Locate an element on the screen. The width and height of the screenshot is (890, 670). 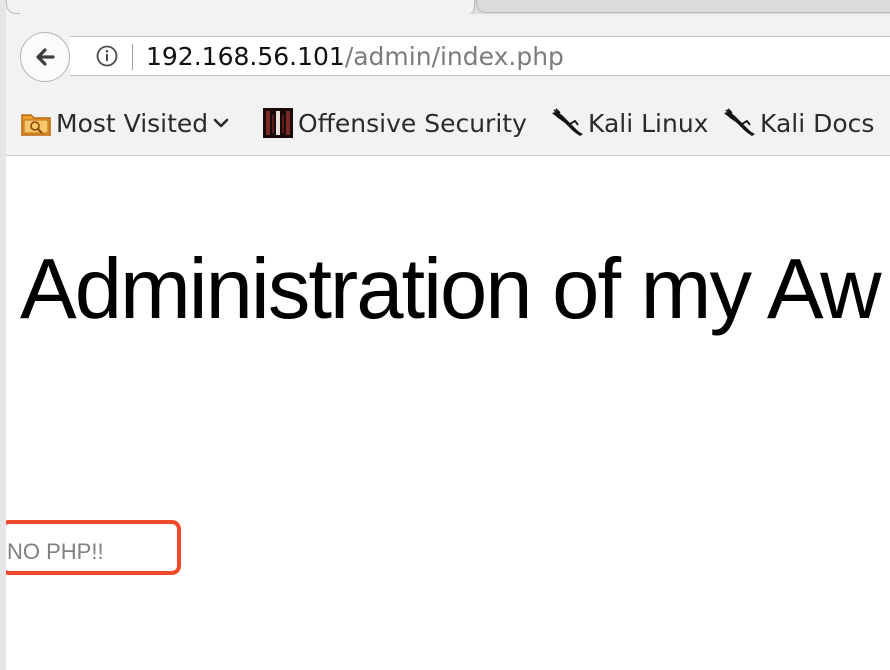
back-button is located at coordinates (45, 57).